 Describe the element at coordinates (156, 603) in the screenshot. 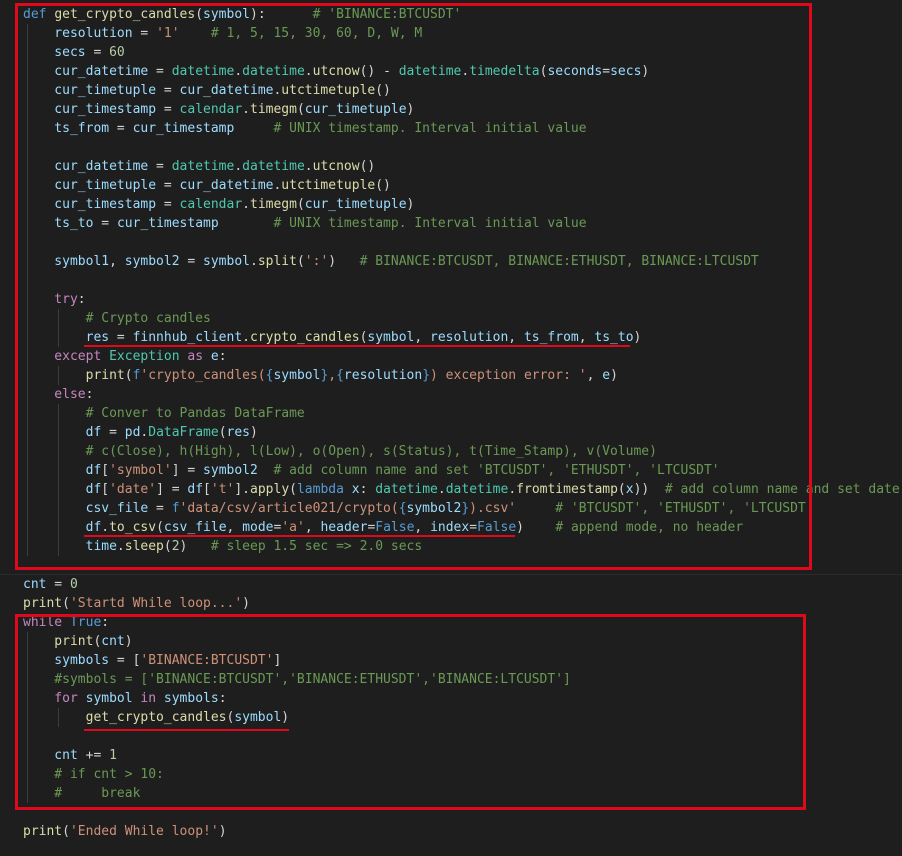

I see `code-token: 'Startd While loop...'` at that location.